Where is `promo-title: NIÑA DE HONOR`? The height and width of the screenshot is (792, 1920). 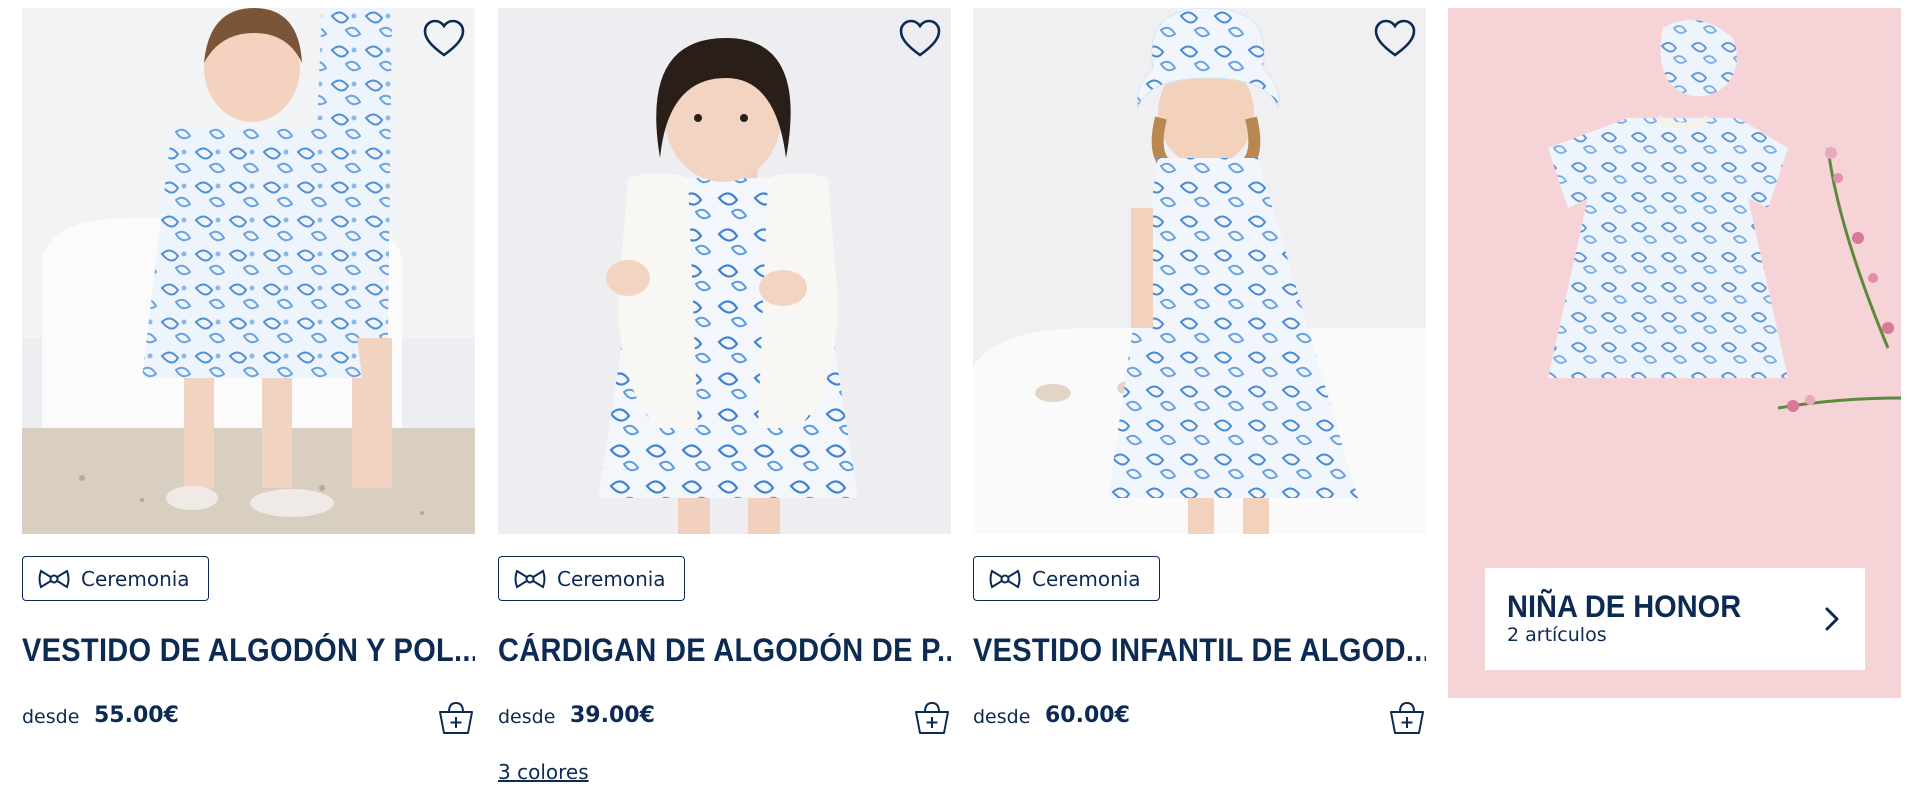 promo-title: NIÑA DE HONOR is located at coordinates (1624, 607).